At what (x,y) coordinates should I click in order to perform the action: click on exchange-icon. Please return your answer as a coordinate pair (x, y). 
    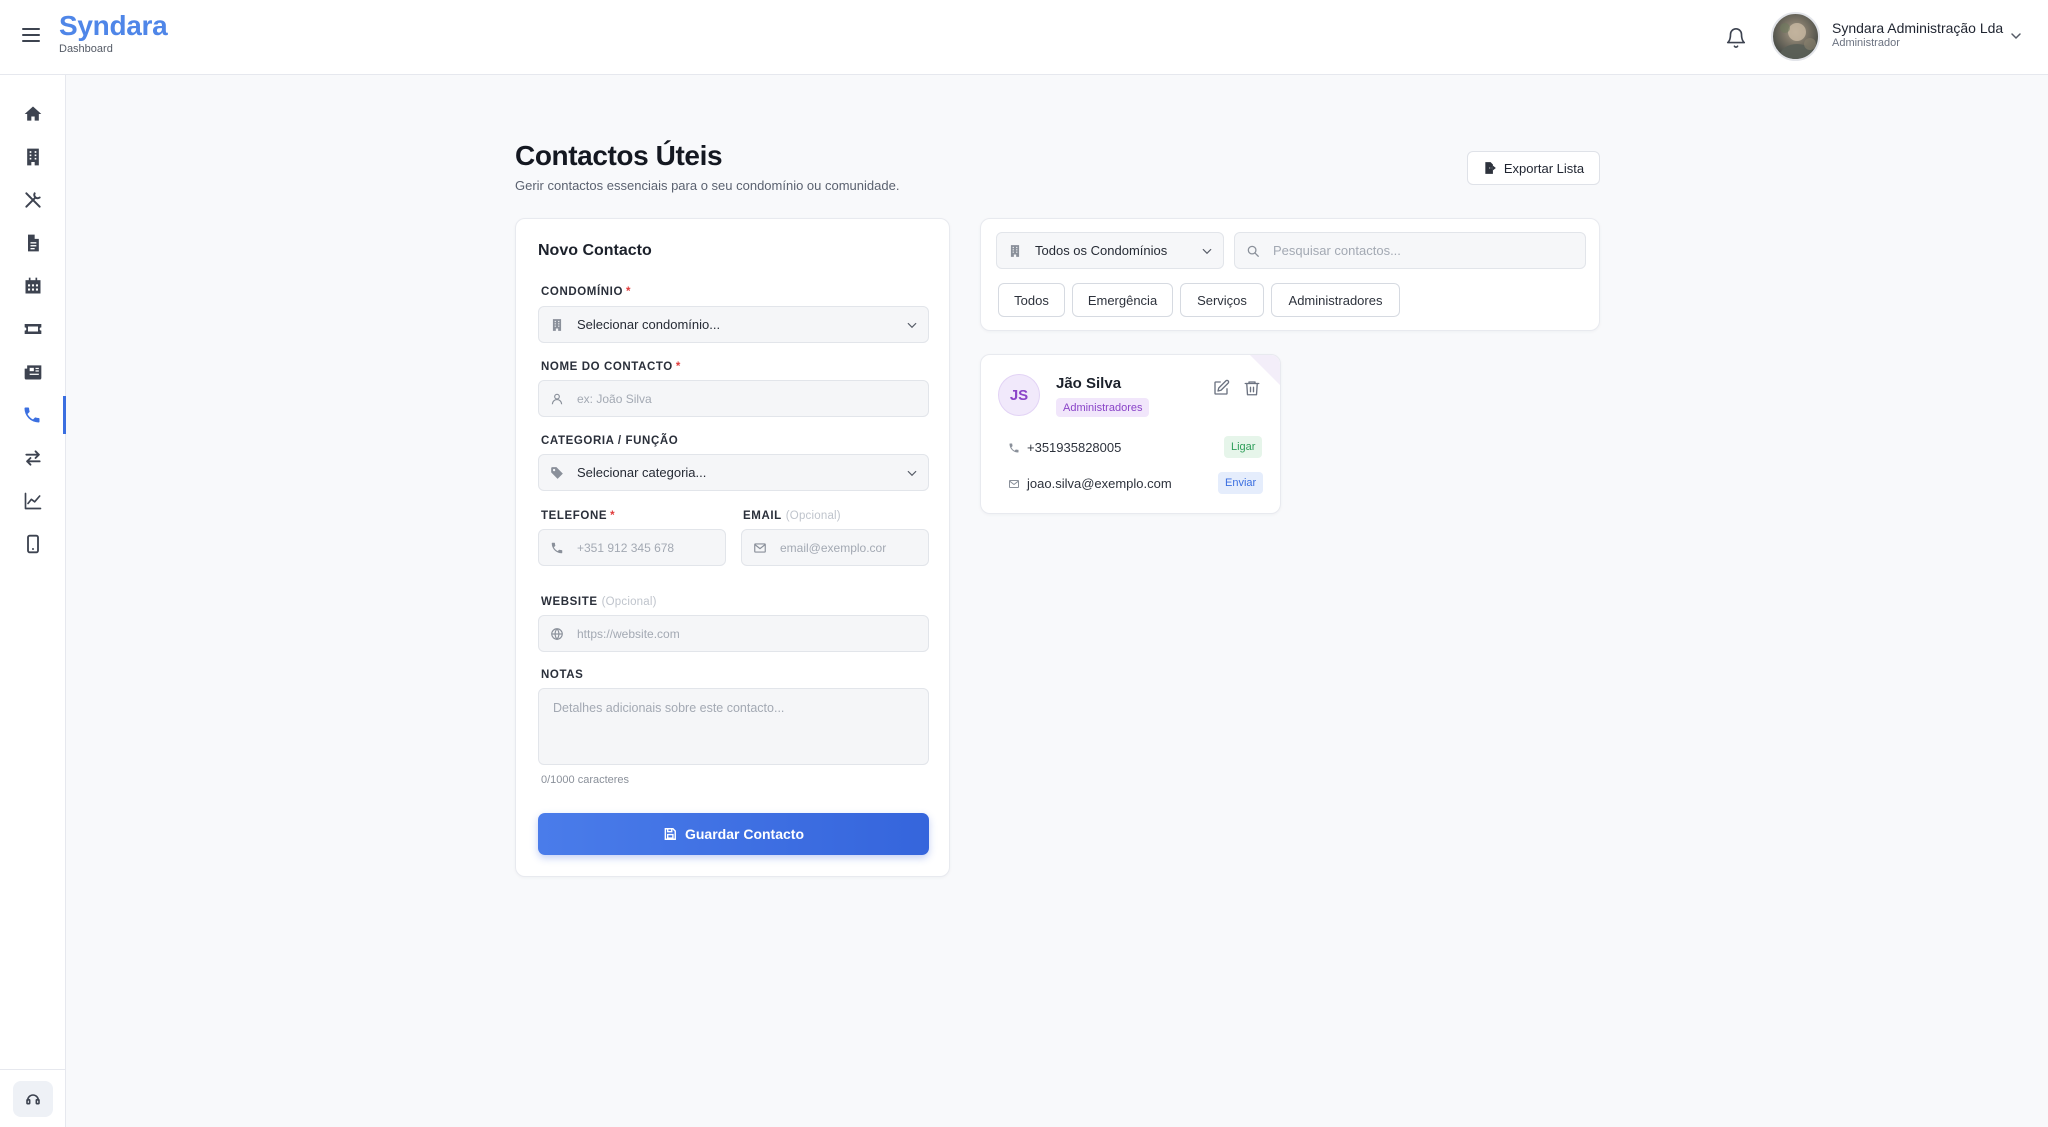
    Looking at the image, I should click on (33, 458).